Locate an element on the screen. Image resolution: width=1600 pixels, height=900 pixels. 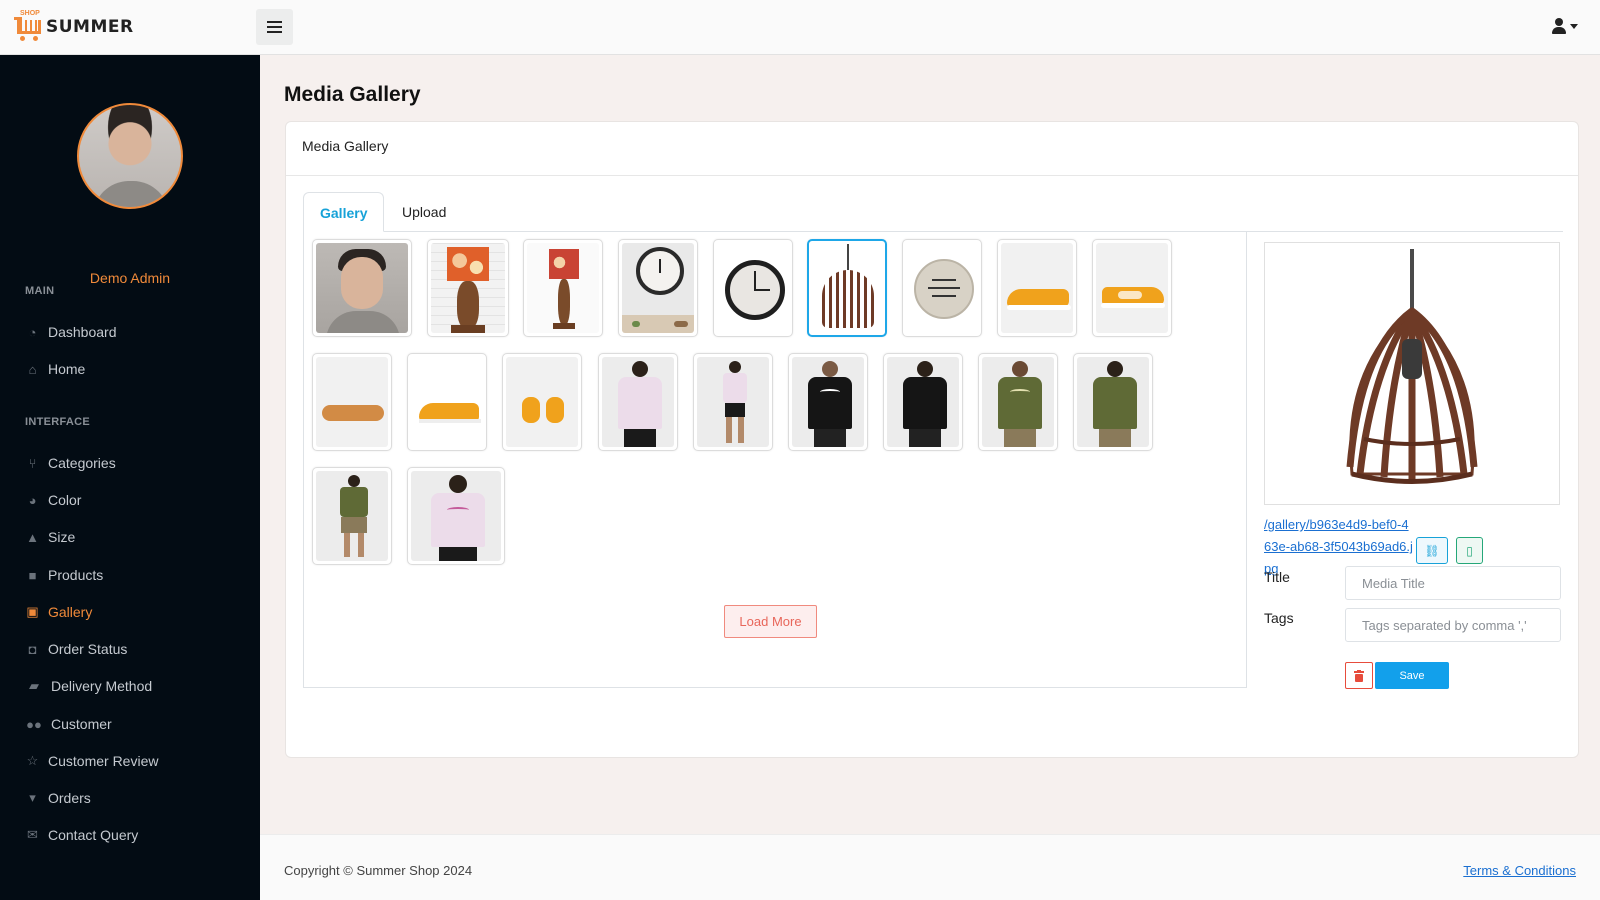
avatar is located at coordinates (130, 156).